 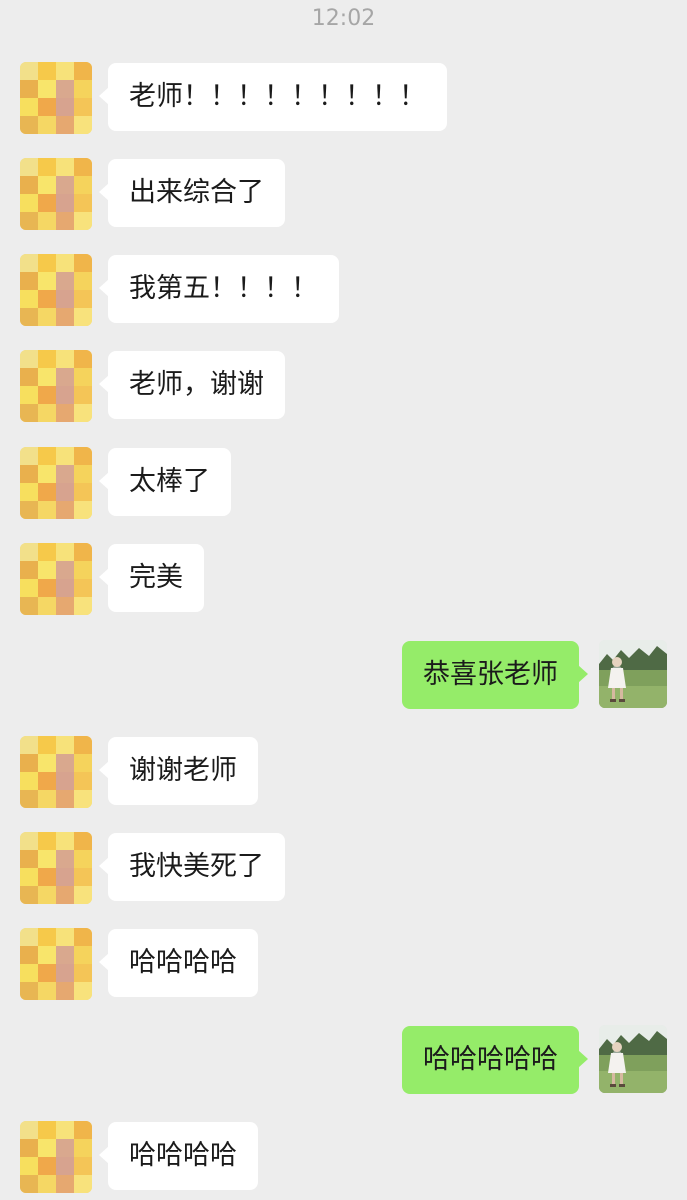 What do you see at coordinates (343, 294) in the screenshot?
I see `message-row: 我第五！！！！` at bounding box center [343, 294].